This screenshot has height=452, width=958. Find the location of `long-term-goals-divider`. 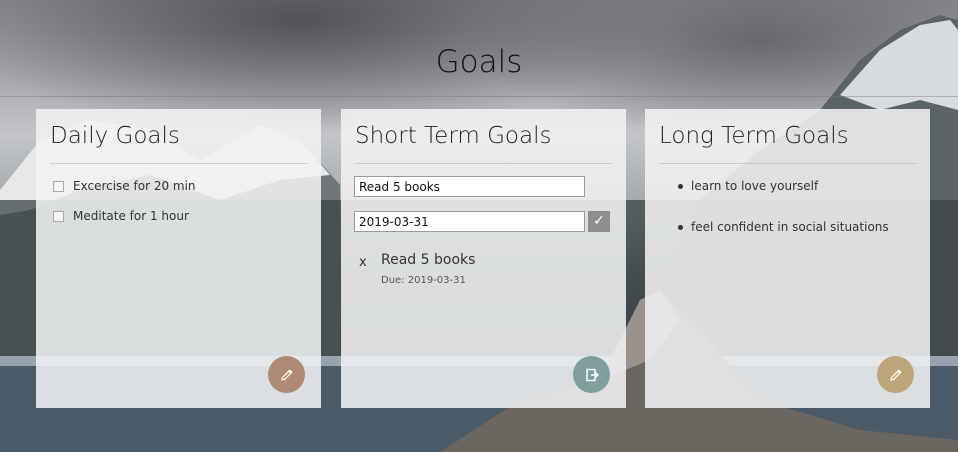

long-term-goals-divider is located at coordinates (787, 163).